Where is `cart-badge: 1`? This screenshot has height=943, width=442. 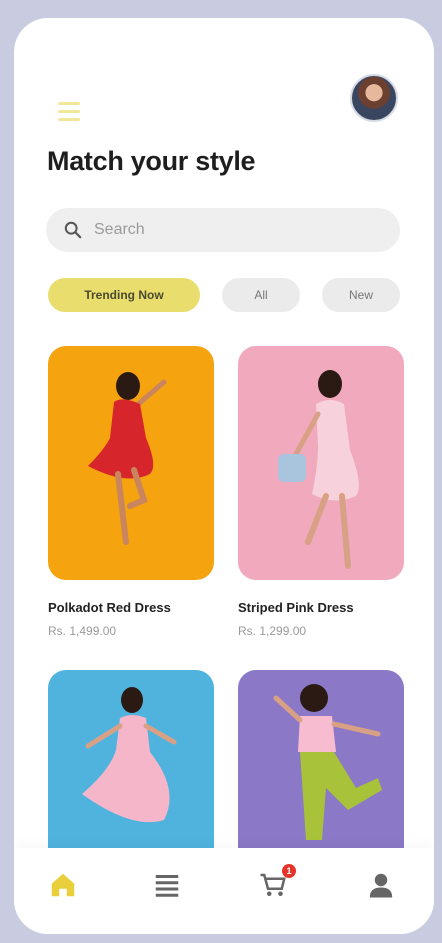 cart-badge: 1 is located at coordinates (289, 871).